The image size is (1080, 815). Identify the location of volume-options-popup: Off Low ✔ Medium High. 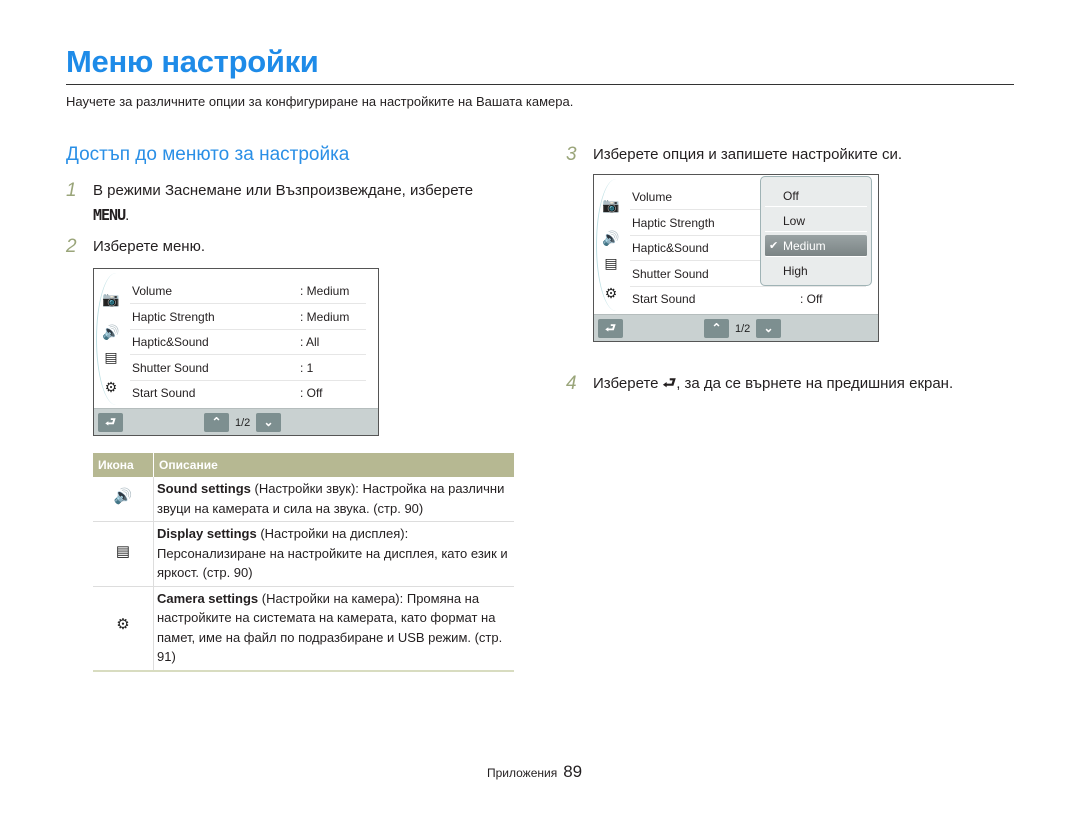
(816, 231).